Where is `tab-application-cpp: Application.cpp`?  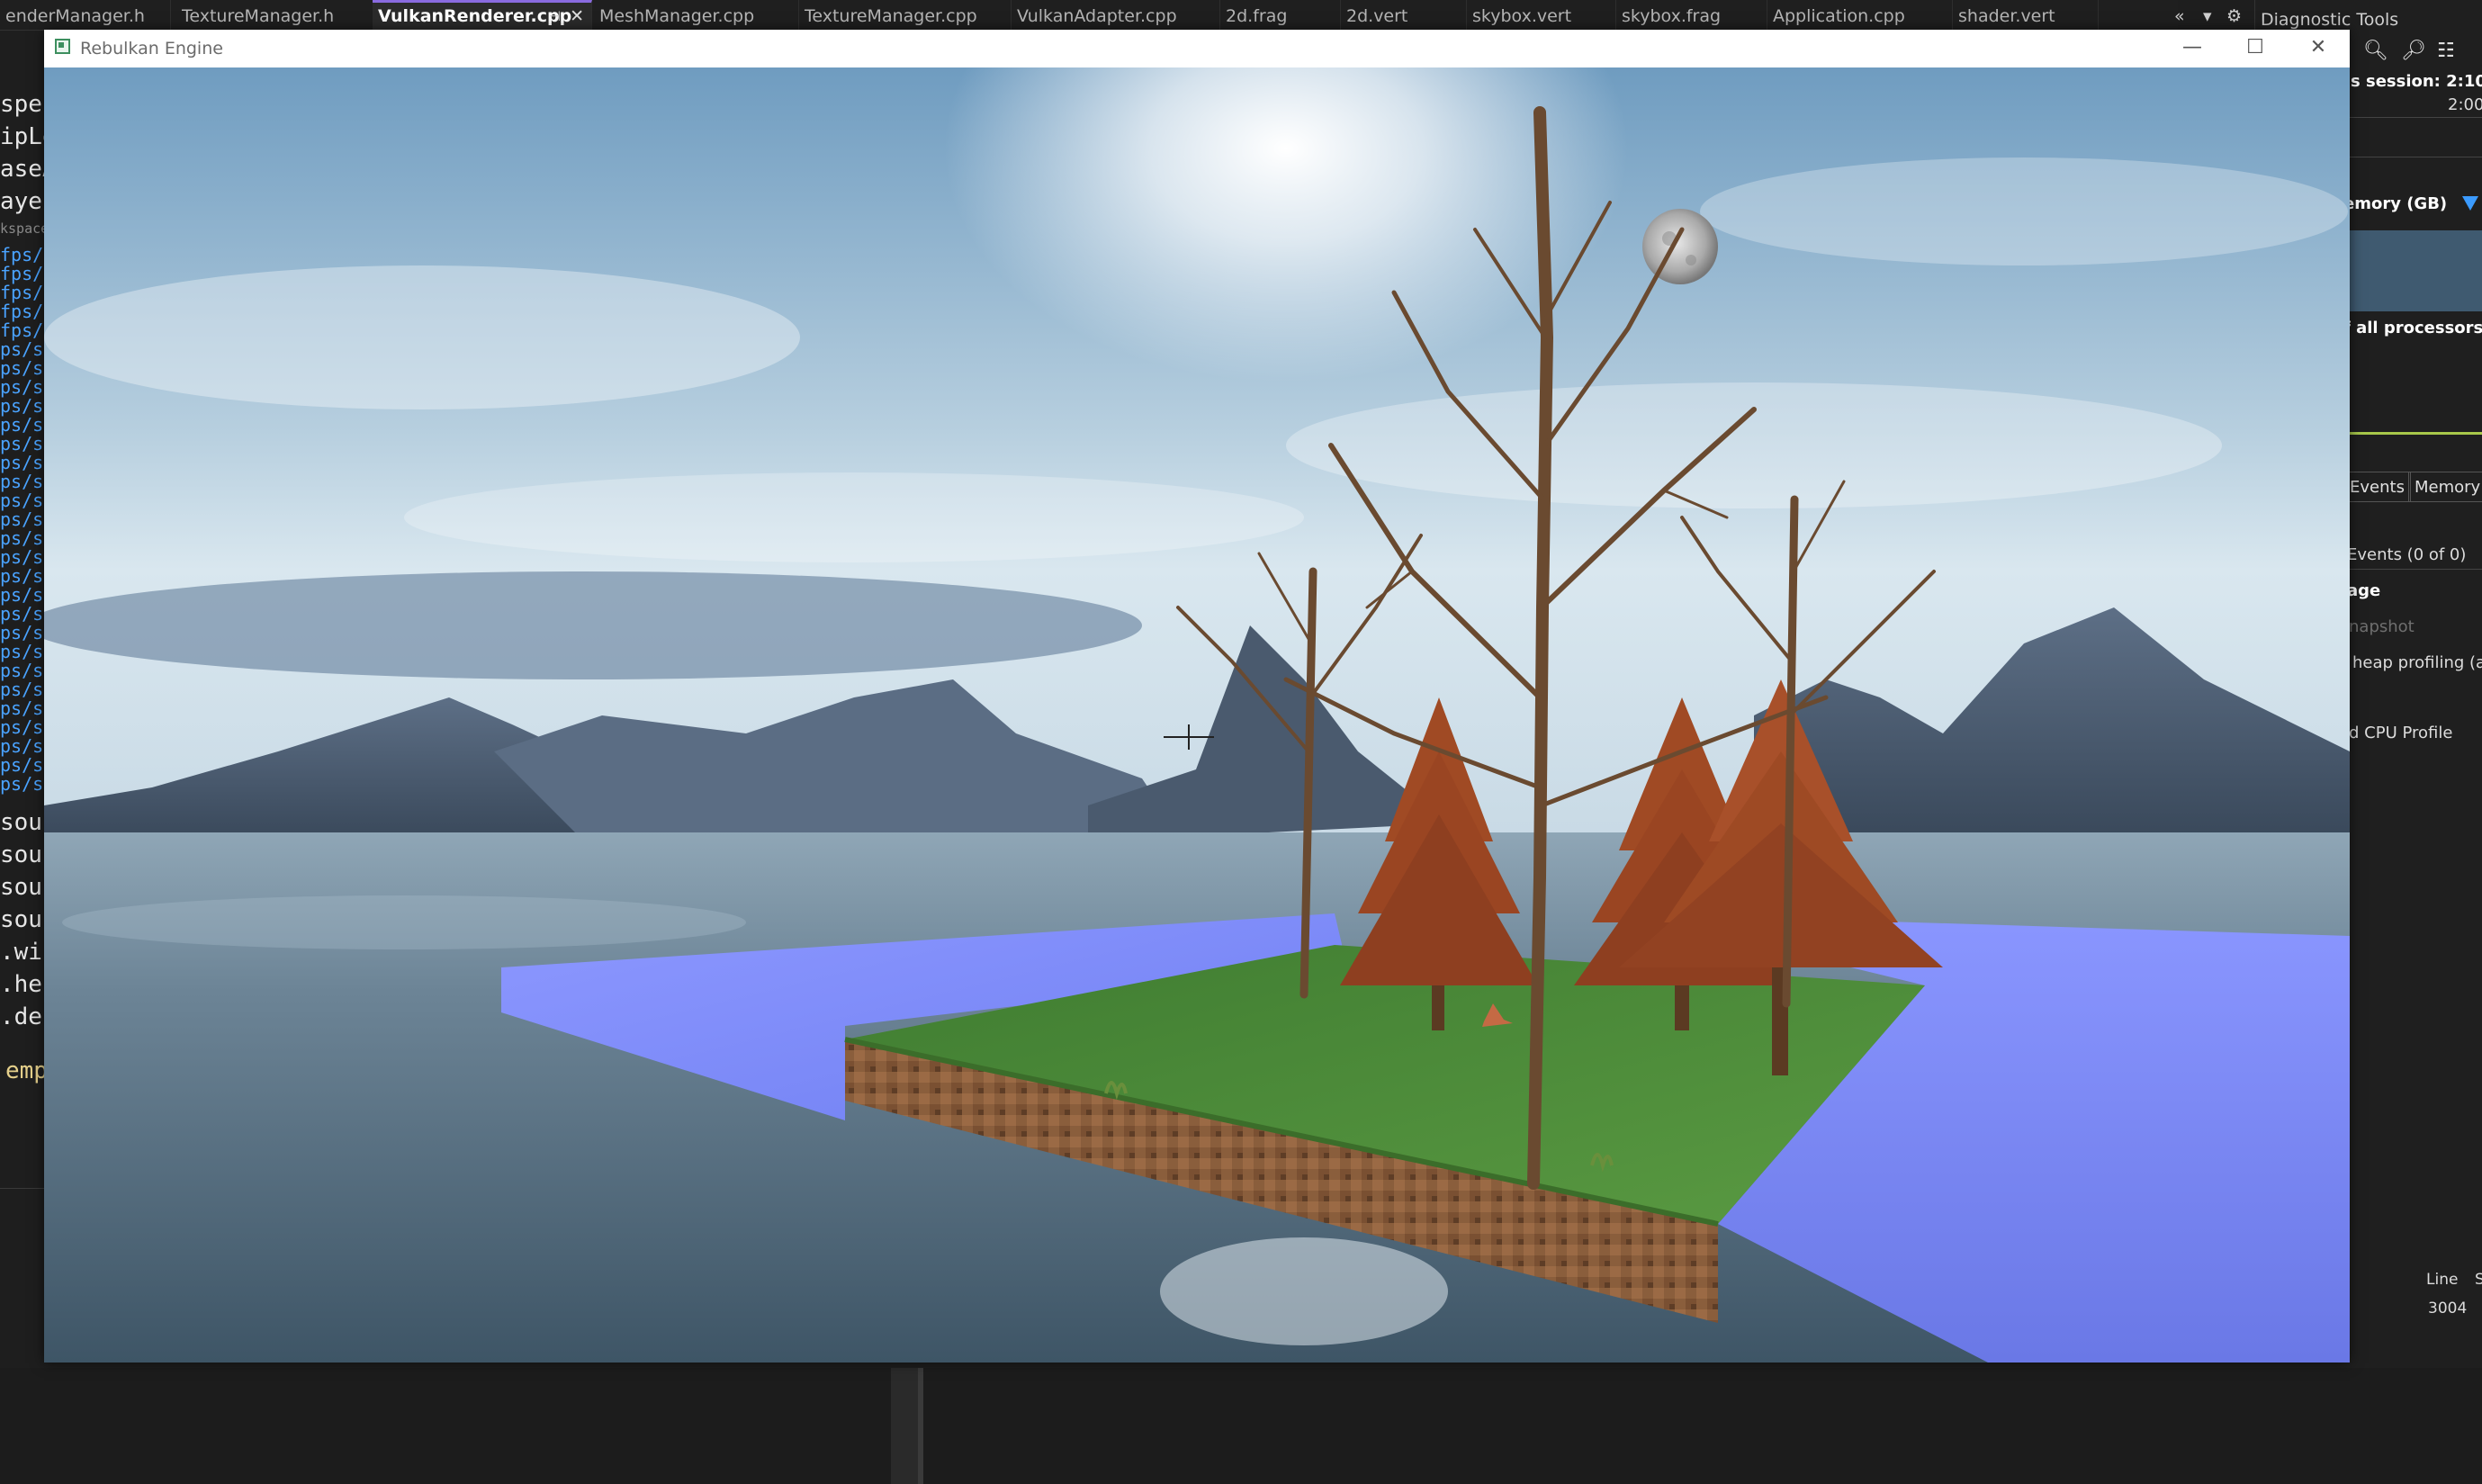
tab-application-cpp: Application.cpp is located at coordinates (1860, 15).